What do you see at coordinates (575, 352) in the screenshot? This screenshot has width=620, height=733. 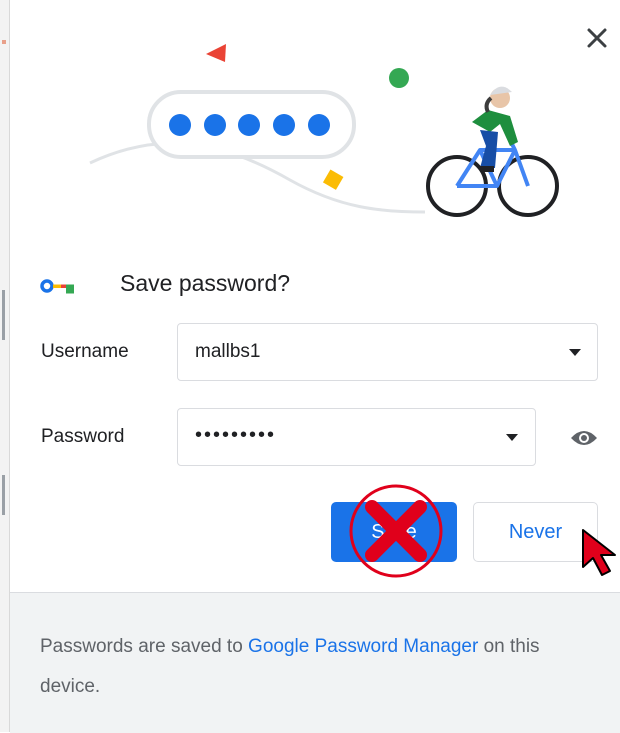 I see `username-dropdown-icon` at bounding box center [575, 352].